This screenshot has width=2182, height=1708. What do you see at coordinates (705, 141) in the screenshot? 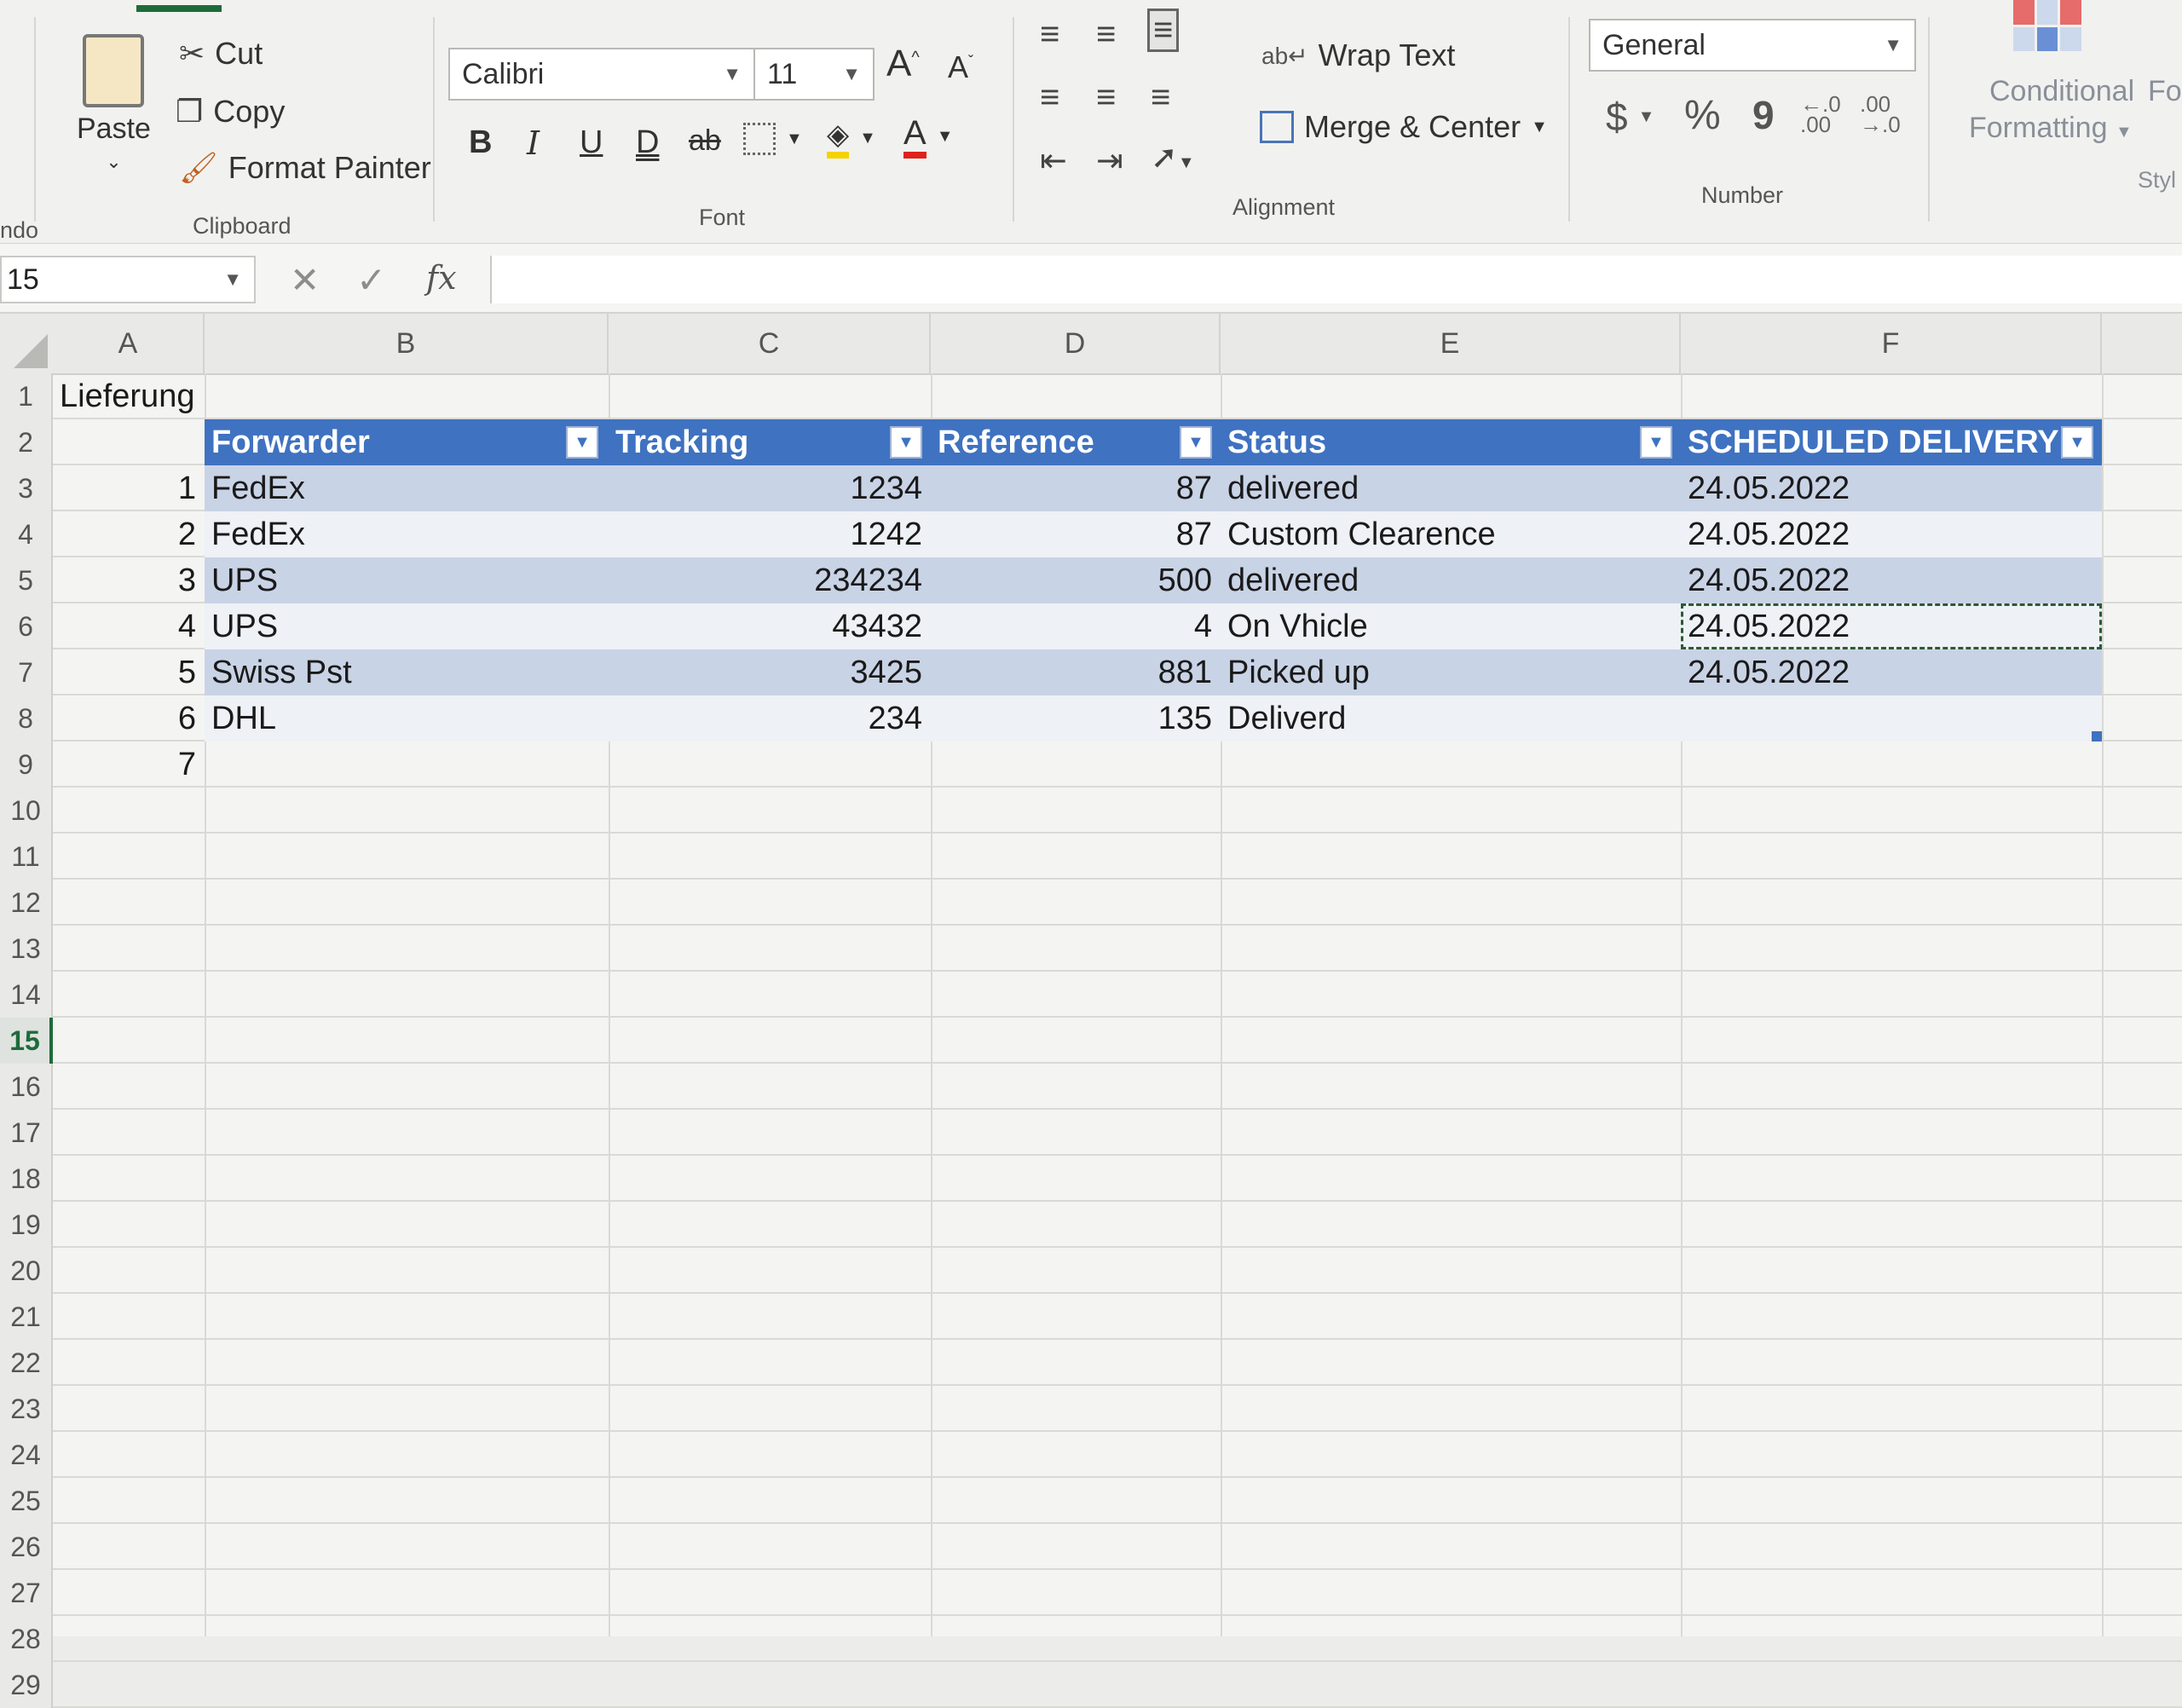
I see `strikethrough-button: ab` at bounding box center [705, 141].